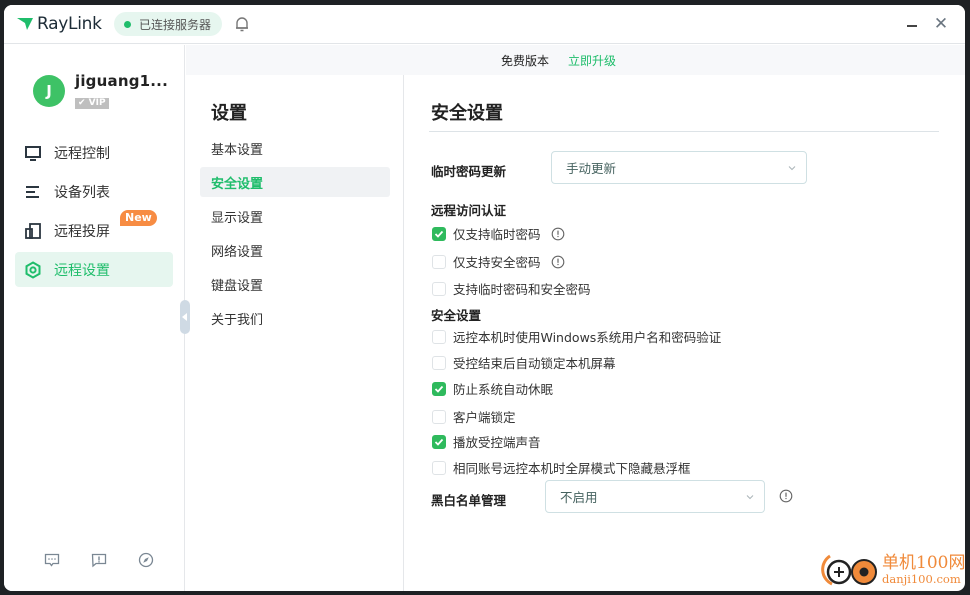  I want to click on security-group-title: 安全设置, so click(456, 315).